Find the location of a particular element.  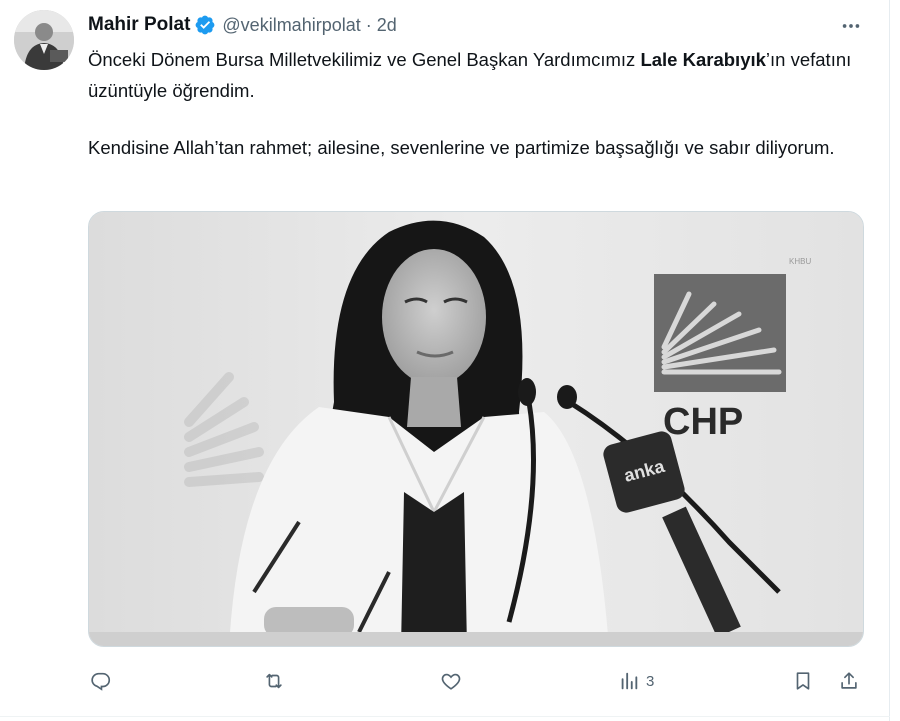

share-button is located at coordinates (849, 681).